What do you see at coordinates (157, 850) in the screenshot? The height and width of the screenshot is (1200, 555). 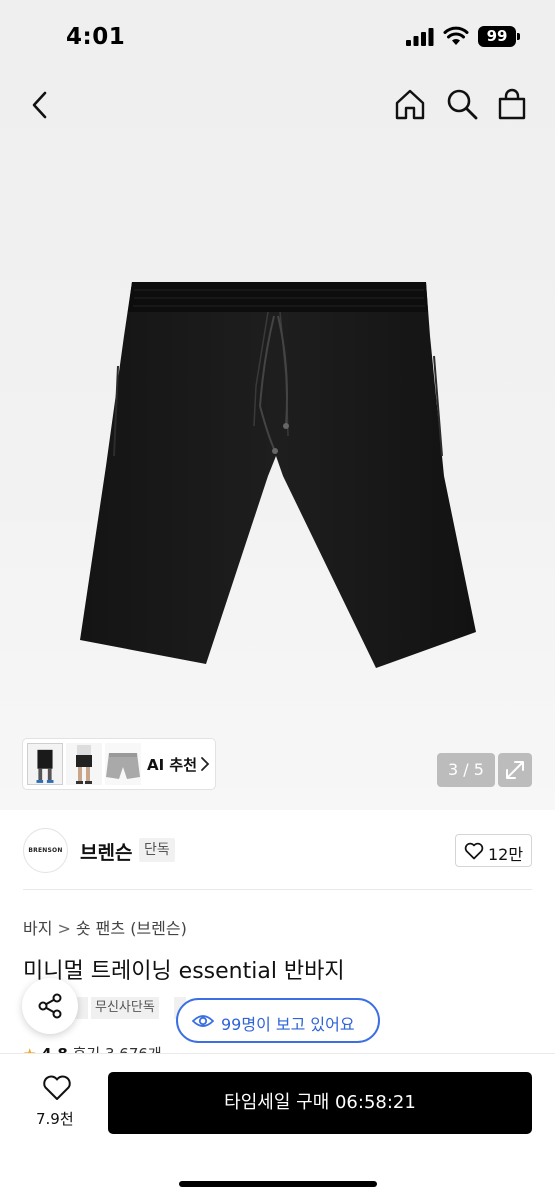 I see `exclusive-badge: 단독` at bounding box center [157, 850].